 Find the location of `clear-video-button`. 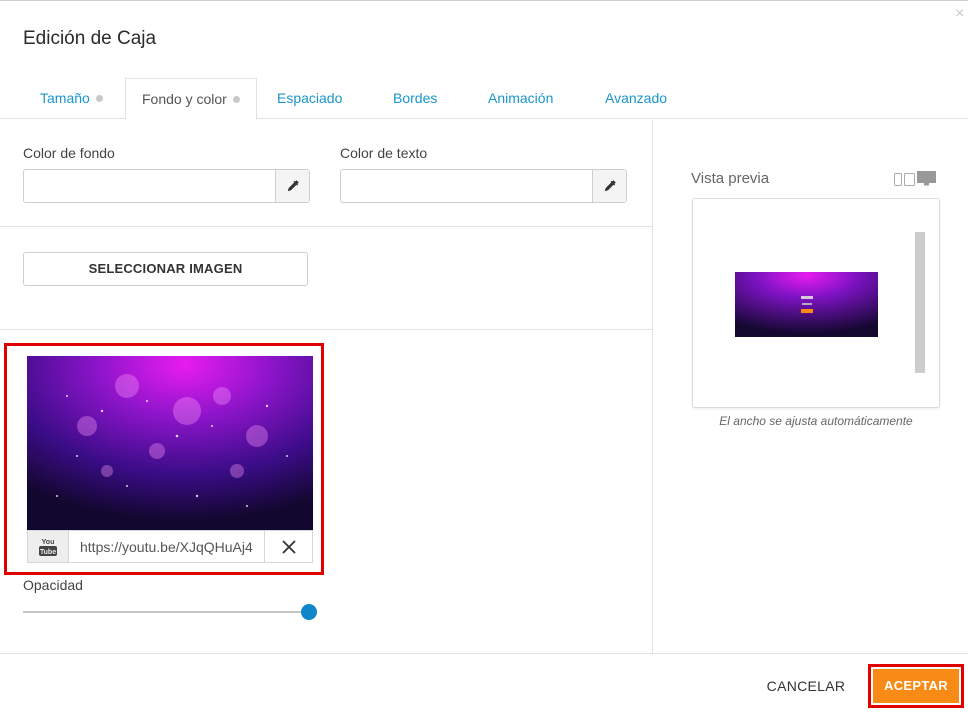

clear-video-button is located at coordinates (288, 546).